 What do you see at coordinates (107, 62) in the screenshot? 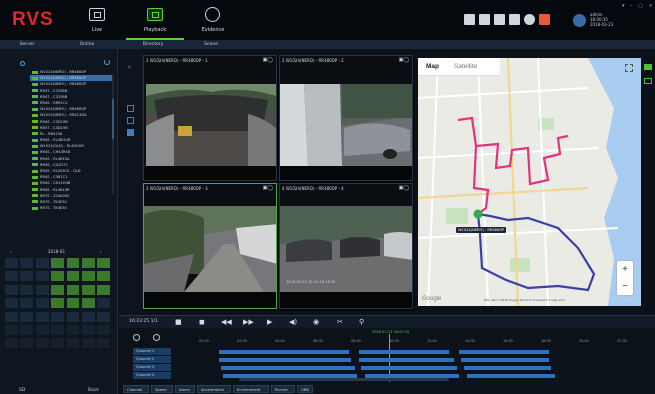
I see `refresh-icon` at bounding box center [107, 62].